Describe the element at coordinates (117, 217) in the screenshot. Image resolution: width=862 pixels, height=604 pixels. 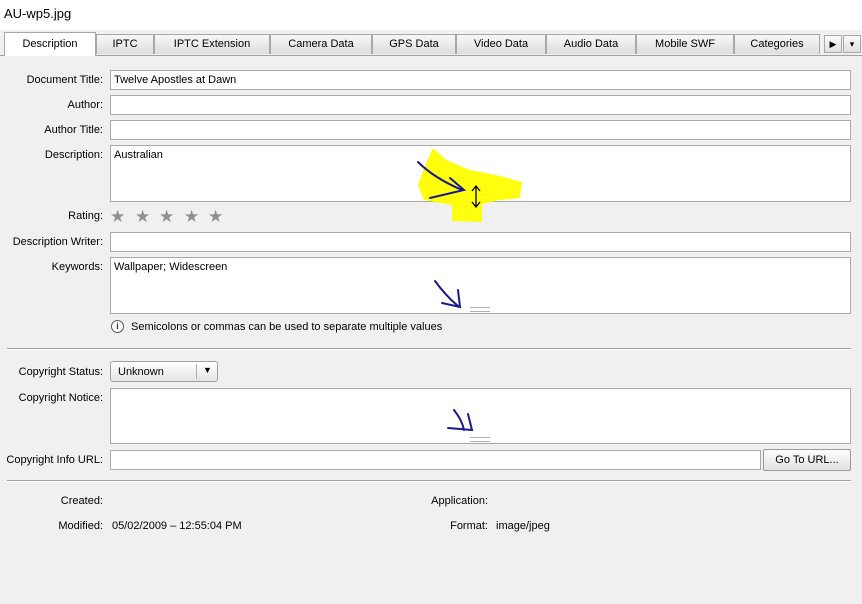
I see `rating-star-1-icon: ★` at that location.